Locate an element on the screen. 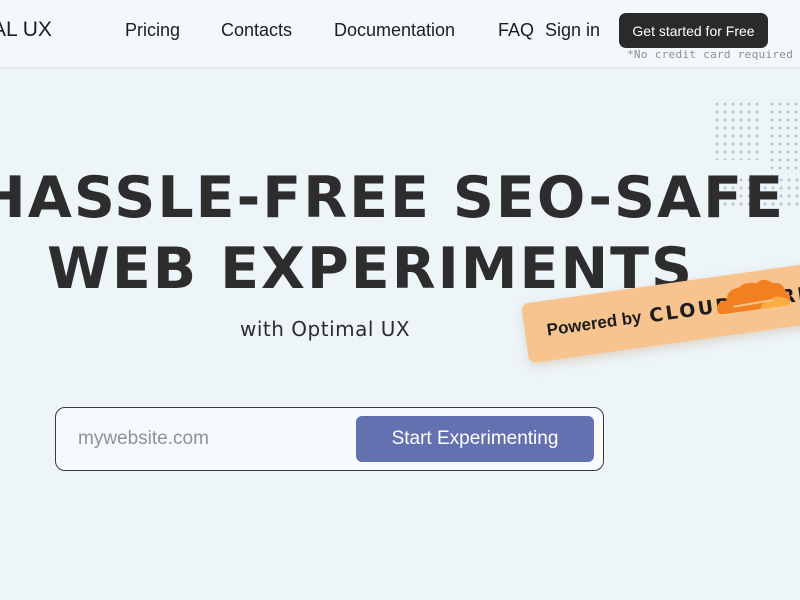  nav-faq: FAQ is located at coordinates (516, 30).